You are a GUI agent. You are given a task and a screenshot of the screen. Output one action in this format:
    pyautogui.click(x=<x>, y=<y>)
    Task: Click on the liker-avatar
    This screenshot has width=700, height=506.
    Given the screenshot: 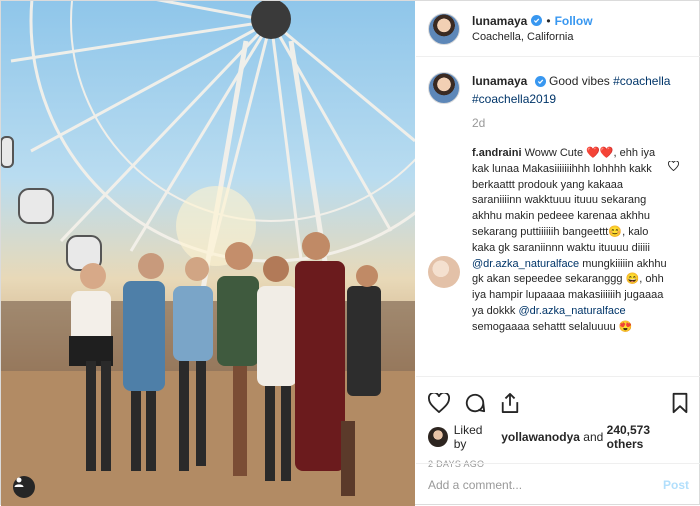 What is the action you would take?
    pyautogui.click(x=438, y=437)
    